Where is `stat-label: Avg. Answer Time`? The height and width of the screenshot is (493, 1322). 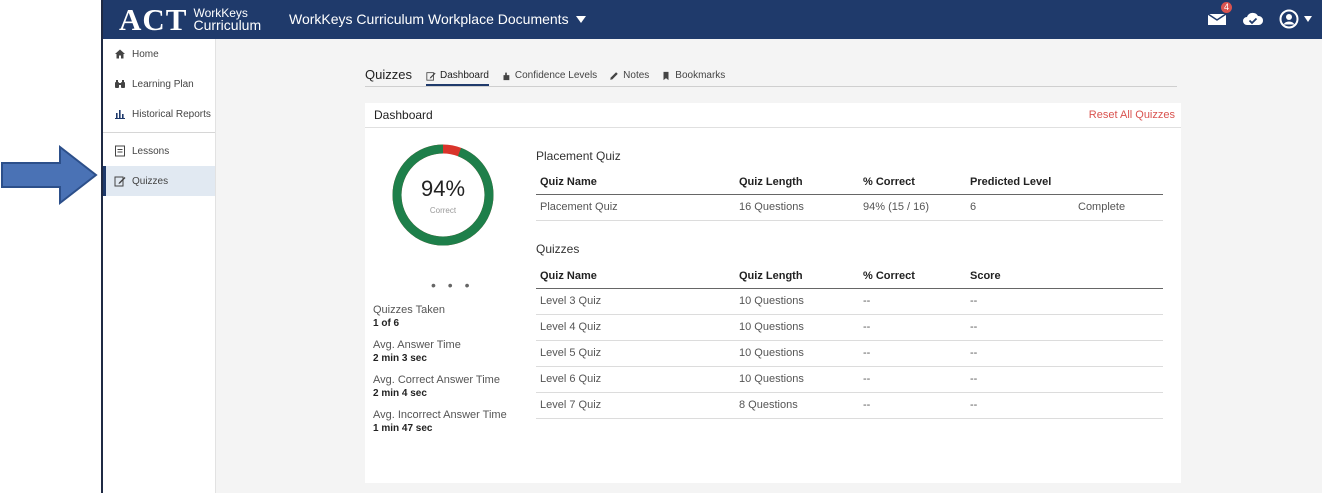
stat-label: Avg. Answer Time is located at coordinates (417, 345).